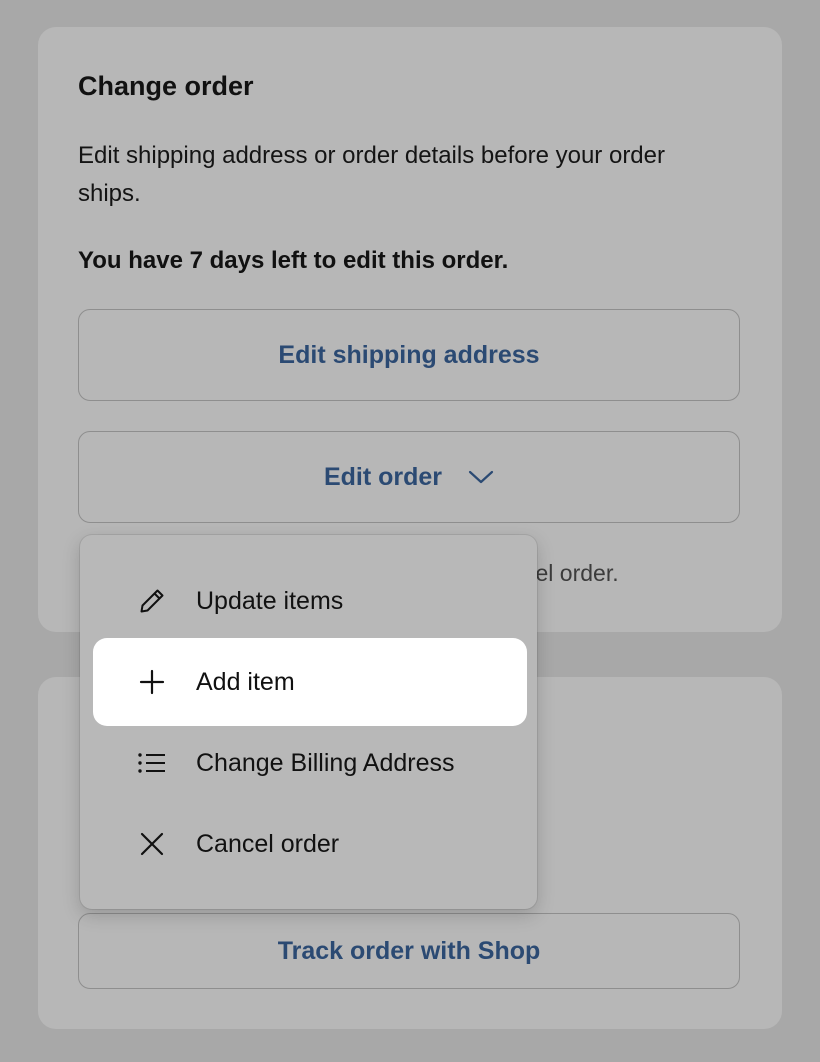 Image resolution: width=820 pixels, height=1062 pixels. What do you see at coordinates (481, 477) in the screenshot?
I see `chevron-down-icon` at bounding box center [481, 477].